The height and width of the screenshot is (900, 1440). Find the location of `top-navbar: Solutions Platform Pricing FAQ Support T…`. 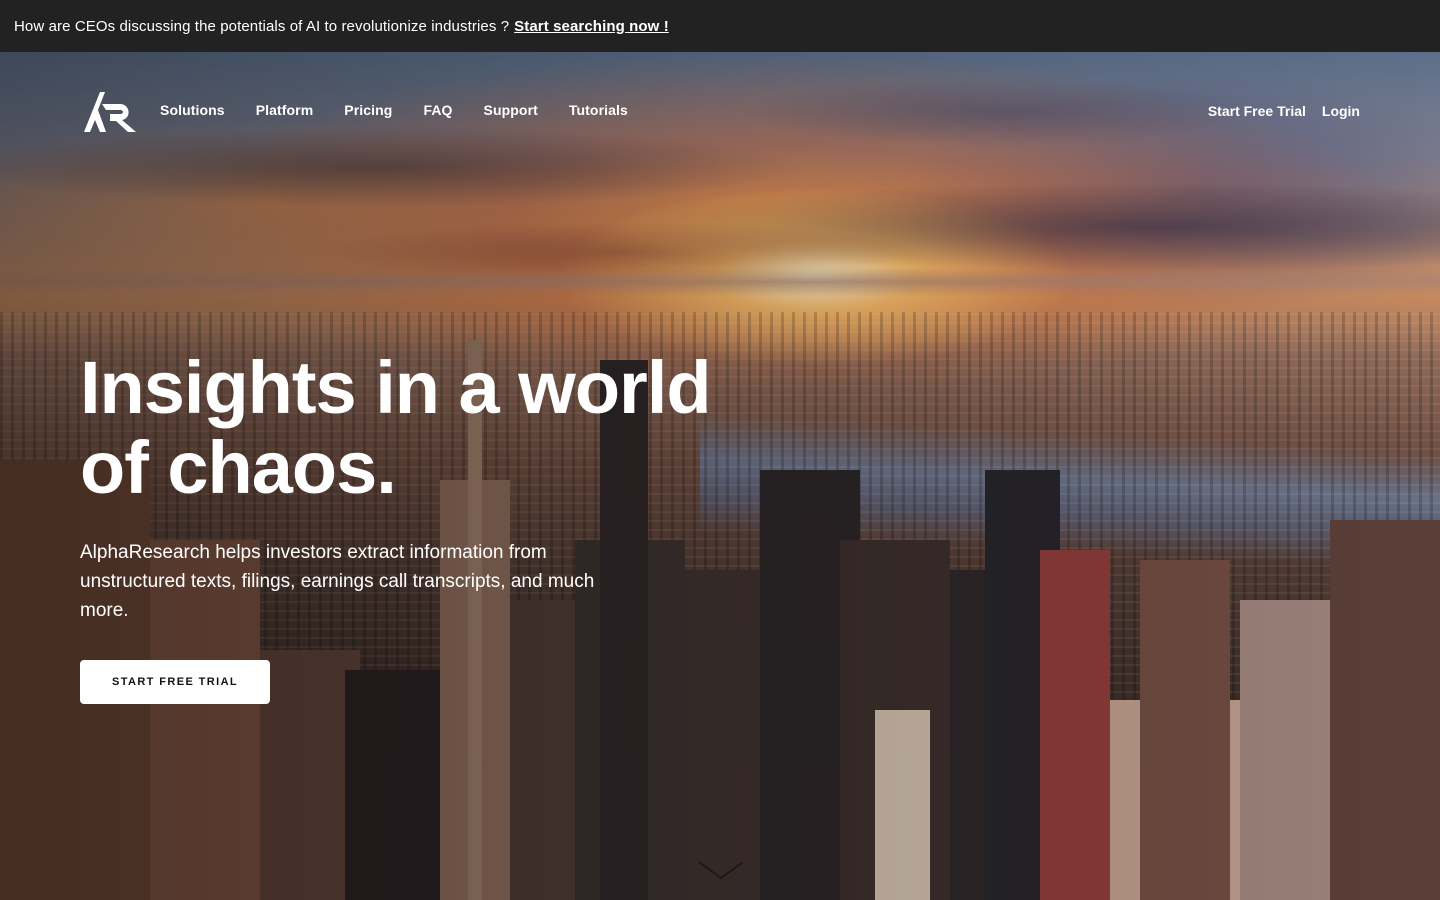

top-navbar: Solutions Platform Pricing FAQ Support T… is located at coordinates (720, 112).